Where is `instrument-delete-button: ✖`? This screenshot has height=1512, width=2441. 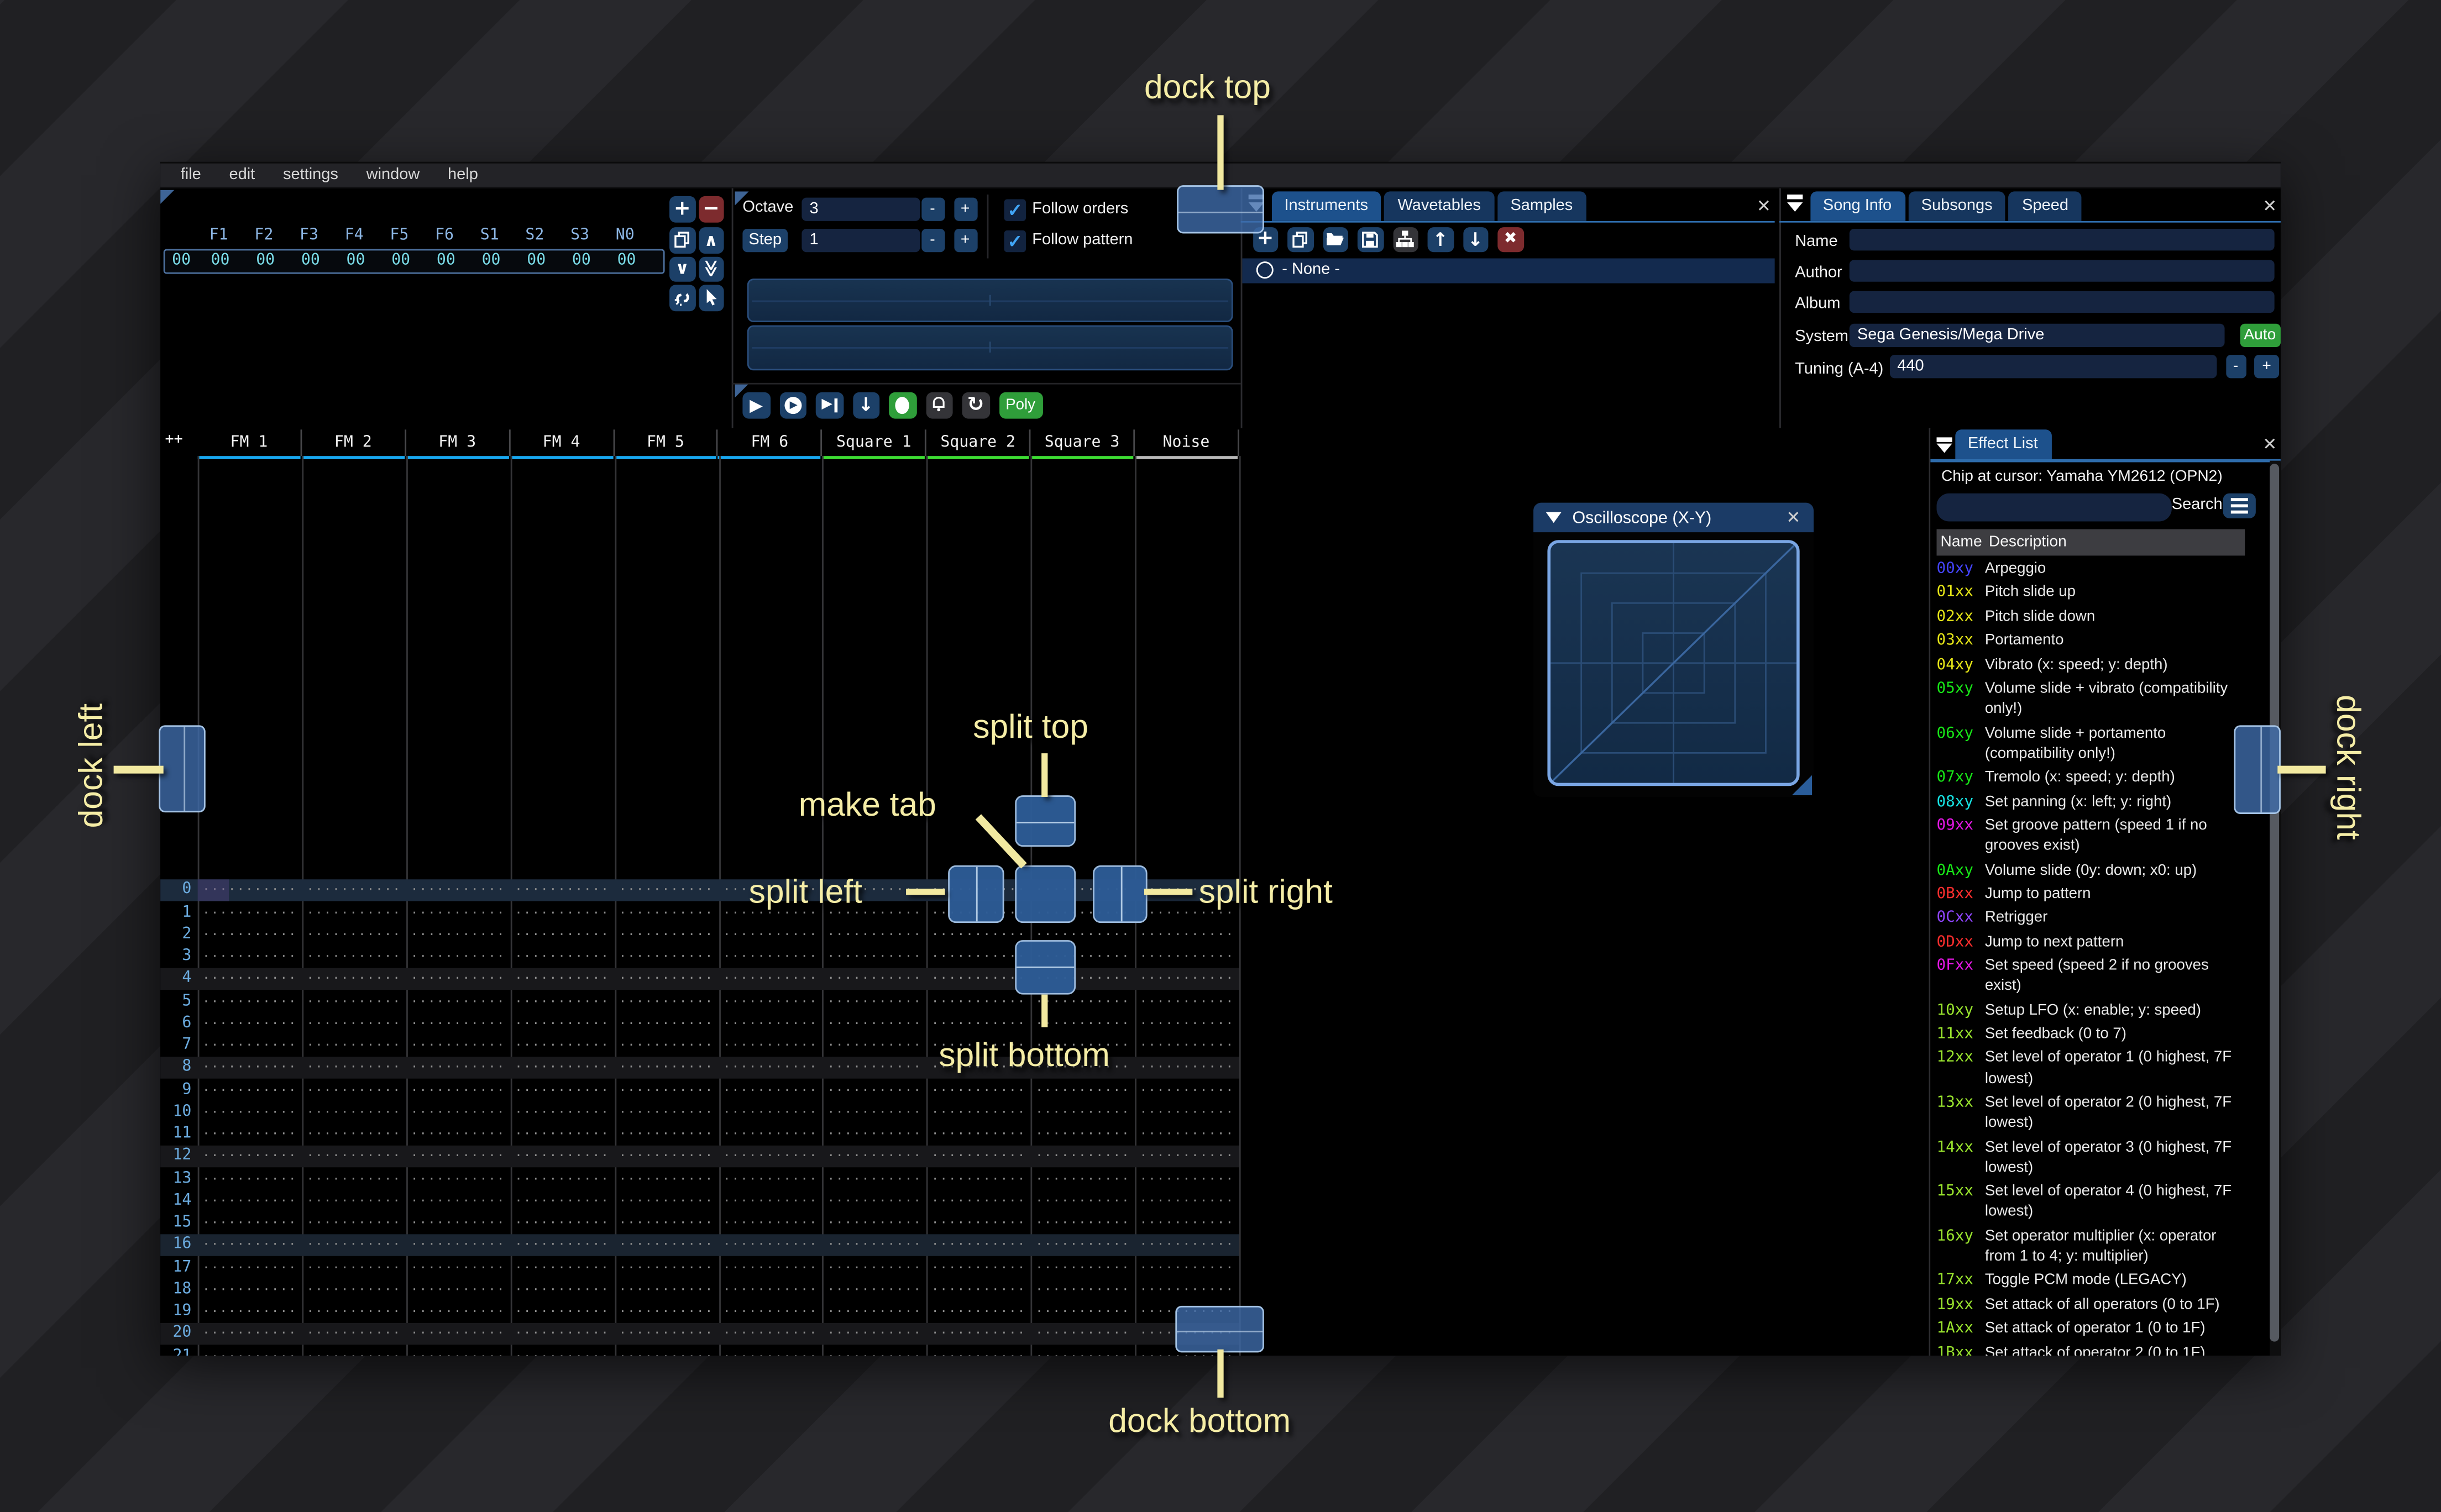
instrument-delete-button: ✖ is located at coordinates (1510, 240).